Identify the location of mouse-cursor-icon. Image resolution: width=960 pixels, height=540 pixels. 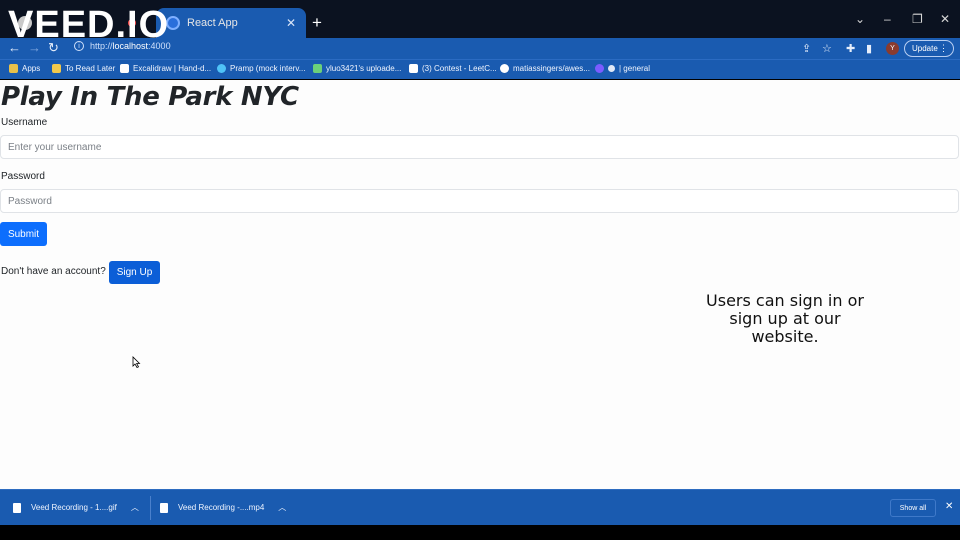
(136, 362).